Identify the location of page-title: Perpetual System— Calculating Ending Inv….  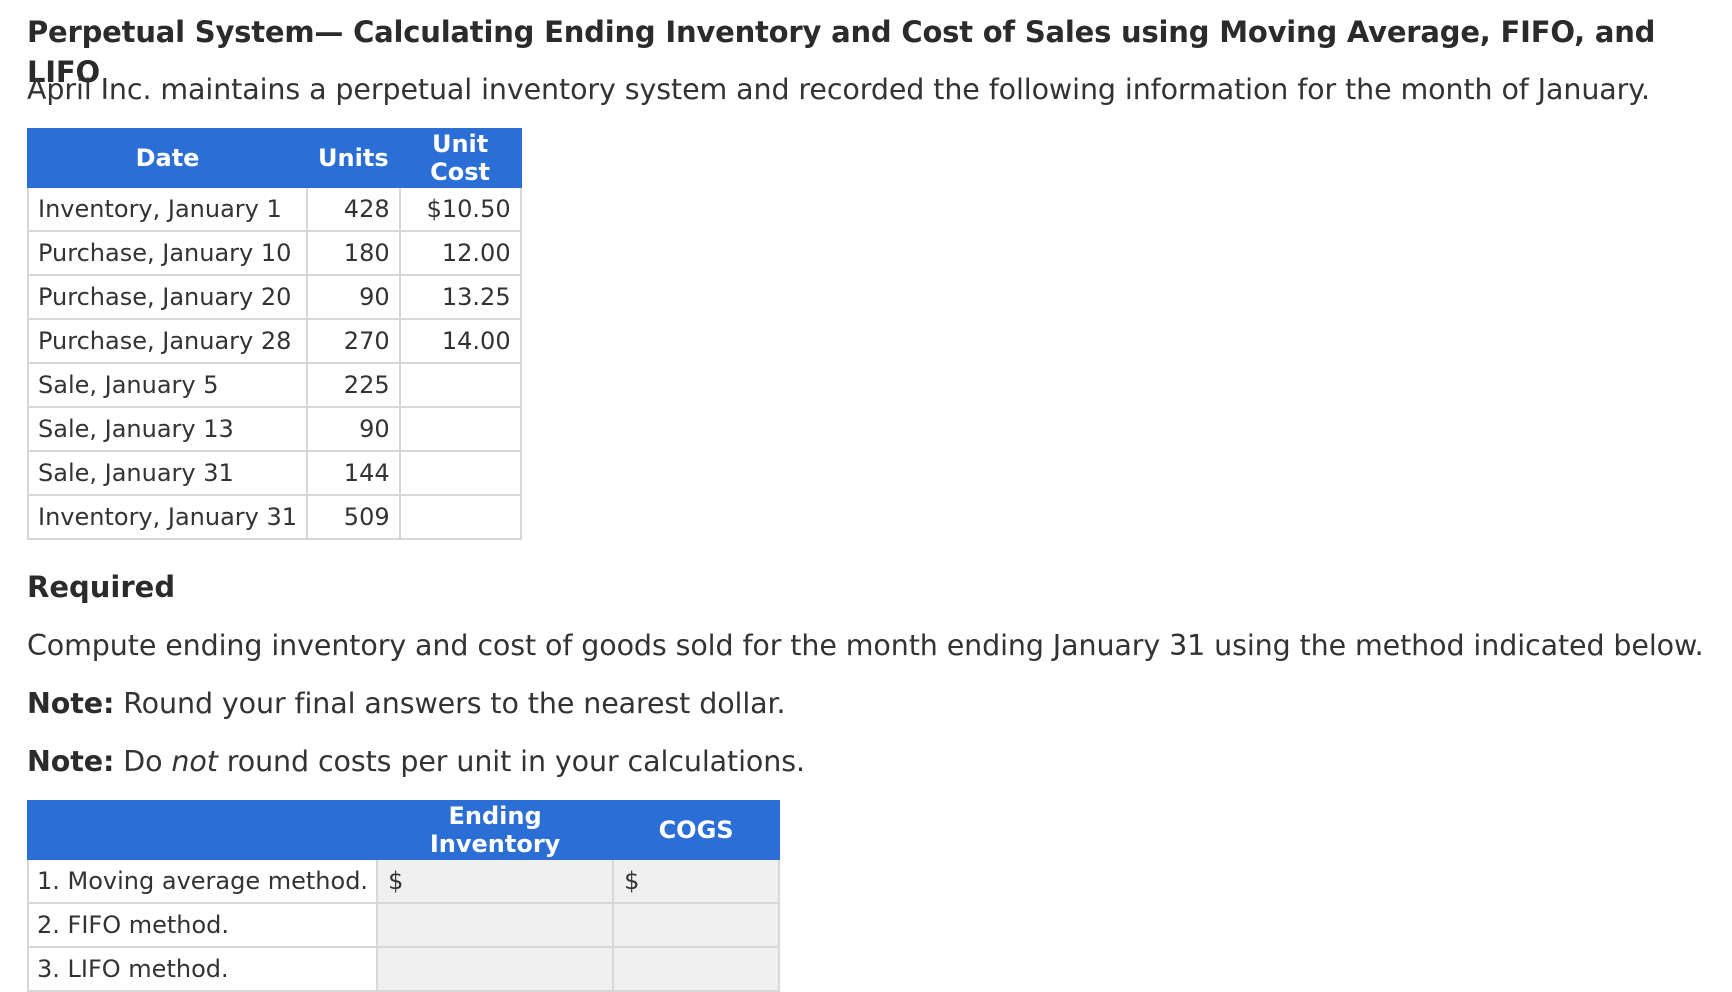
(841, 52).